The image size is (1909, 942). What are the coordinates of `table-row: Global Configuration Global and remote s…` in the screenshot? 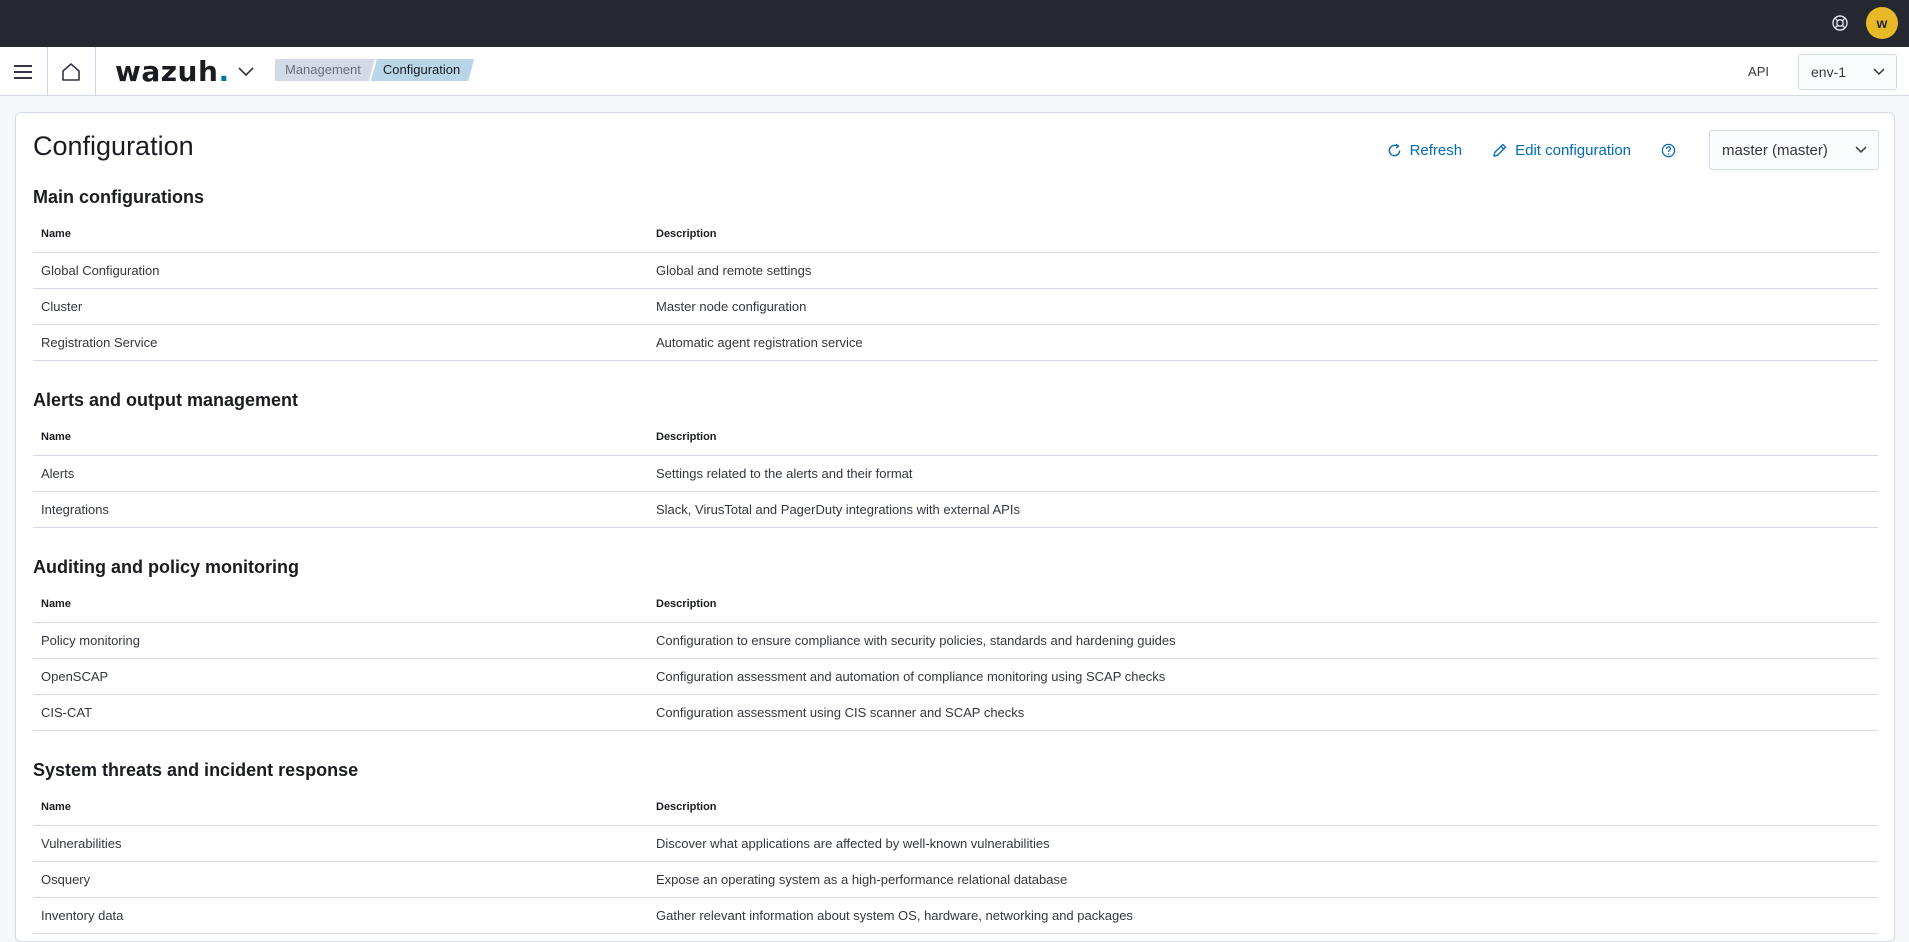 It's located at (955, 270).